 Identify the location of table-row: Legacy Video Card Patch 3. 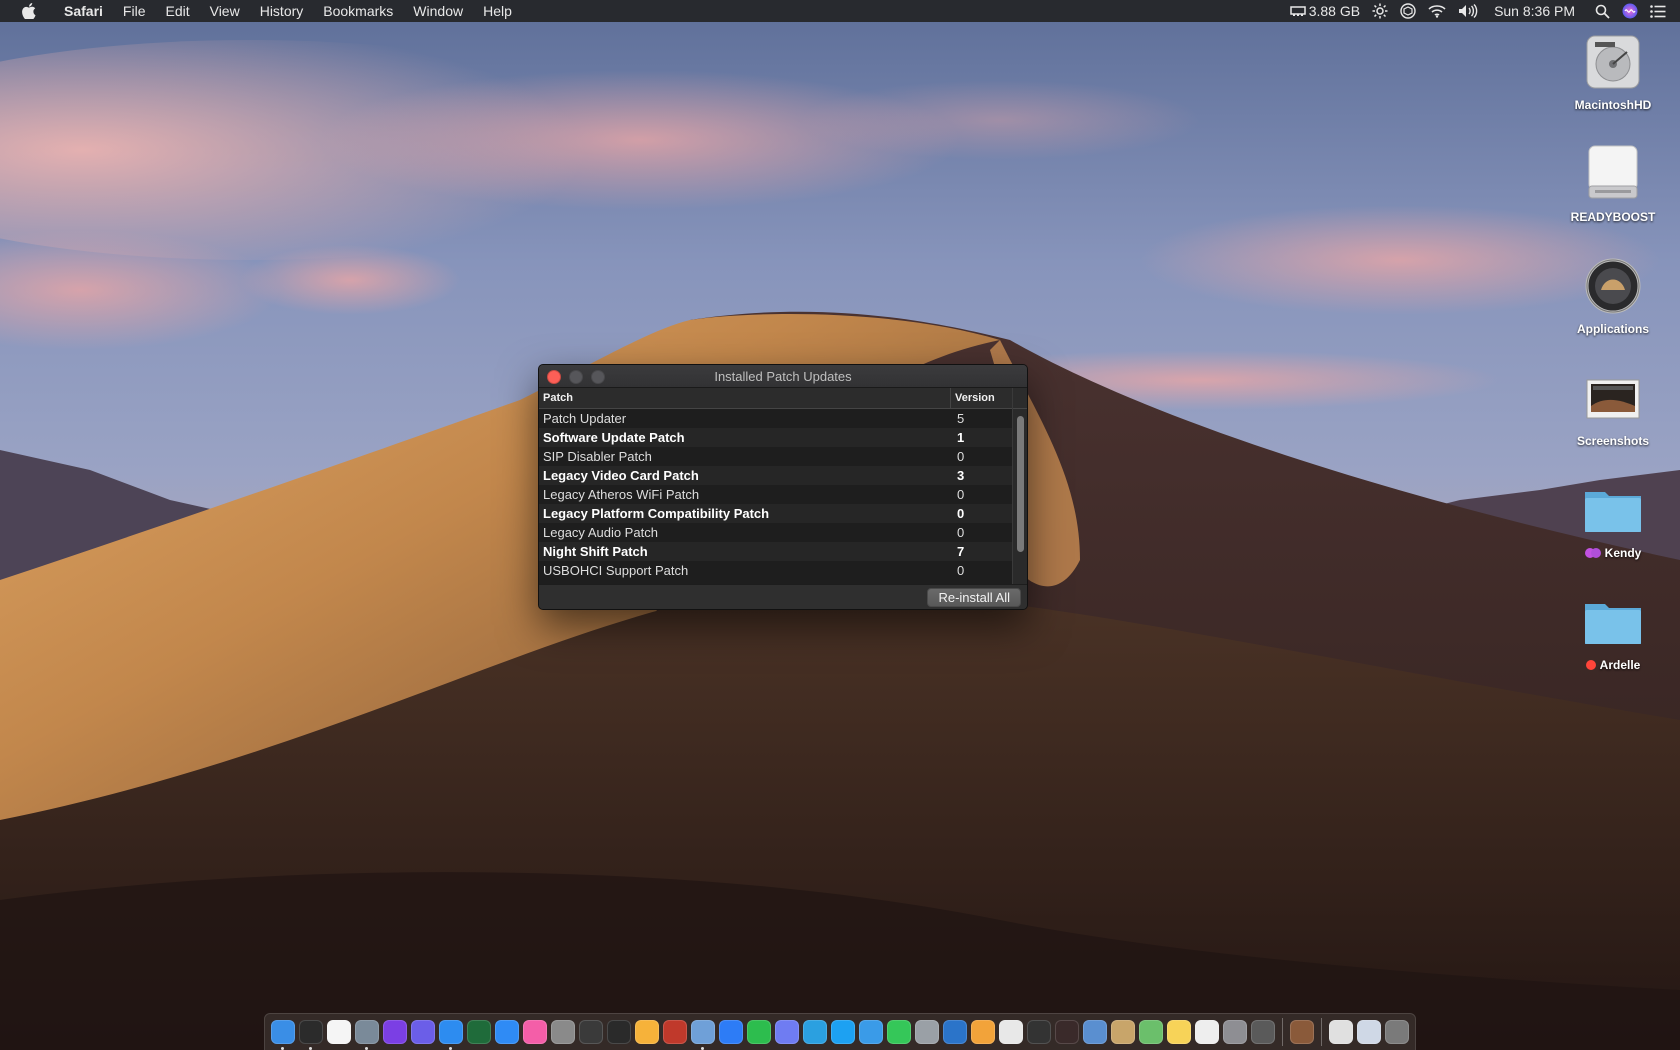
(775, 475).